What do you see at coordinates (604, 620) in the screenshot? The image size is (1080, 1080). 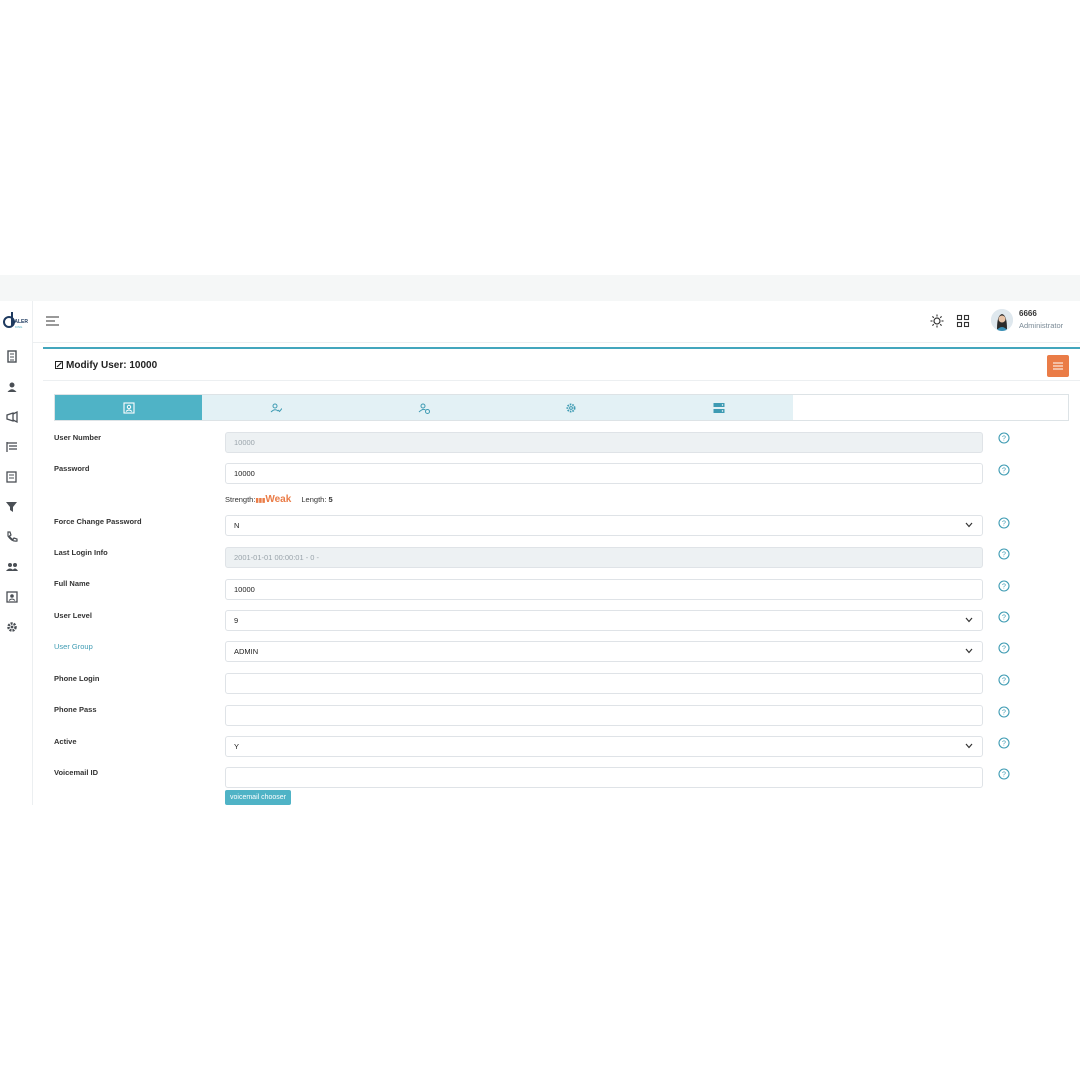 I see `user-level-select: 9` at bounding box center [604, 620].